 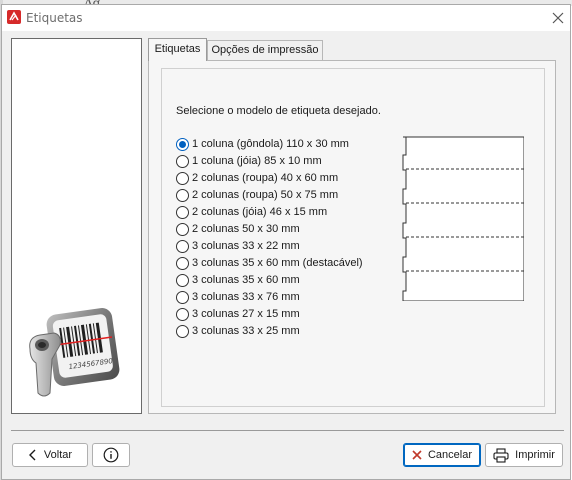 I want to click on cancel-button-label: Cancelar, so click(x=450, y=455).